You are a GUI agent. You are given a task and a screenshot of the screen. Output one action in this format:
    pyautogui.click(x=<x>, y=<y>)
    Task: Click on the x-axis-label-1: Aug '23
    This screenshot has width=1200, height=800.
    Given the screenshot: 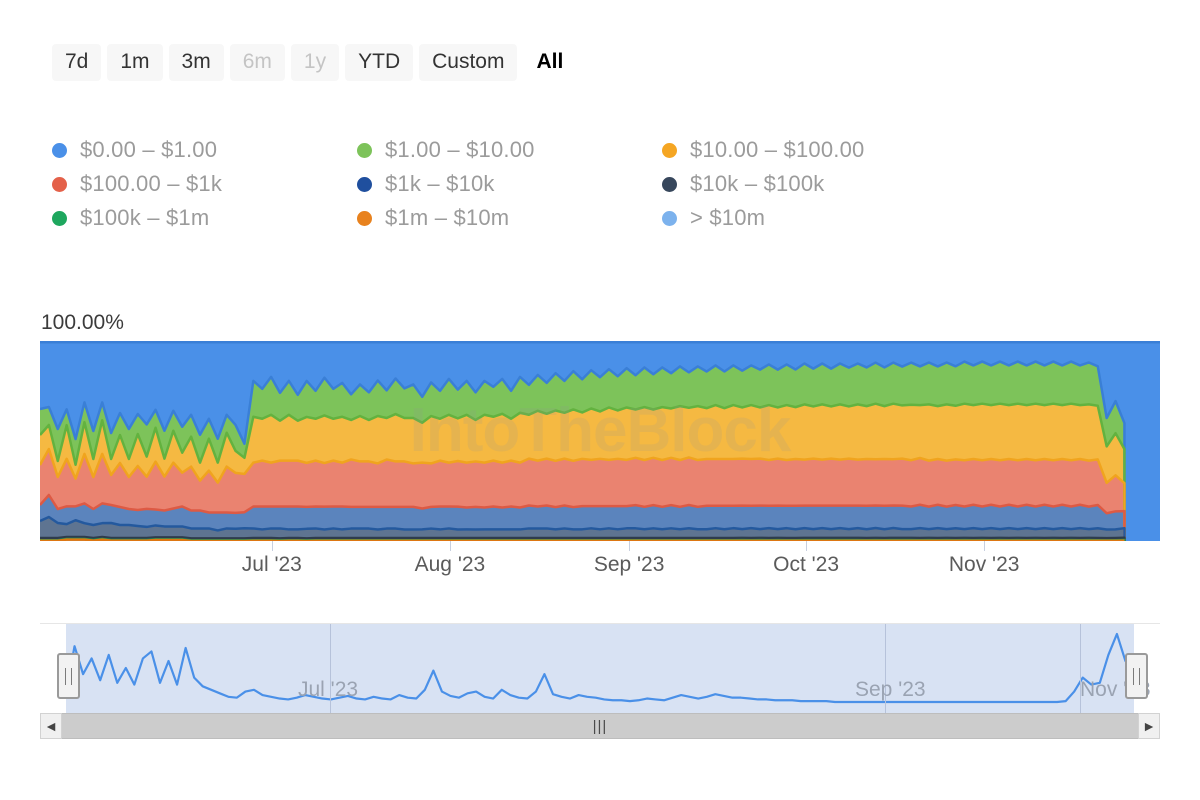 What is the action you would take?
    pyautogui.click(x=450, y=564)
    